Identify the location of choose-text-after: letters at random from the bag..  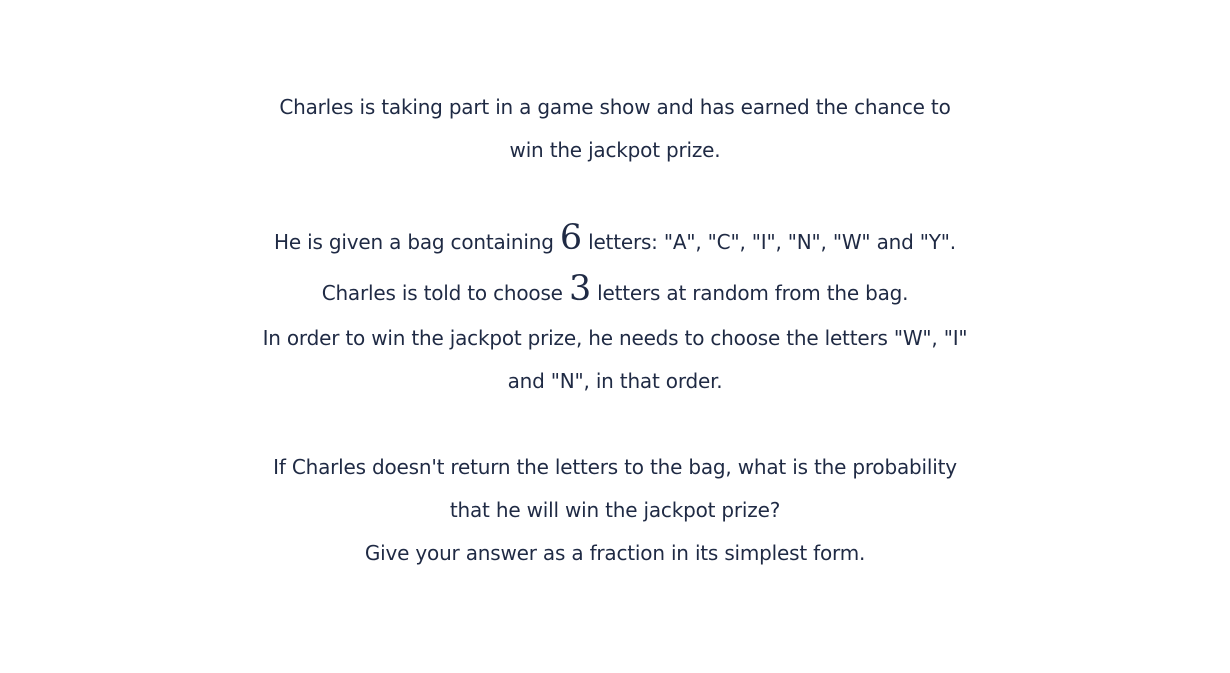
(750, 293).